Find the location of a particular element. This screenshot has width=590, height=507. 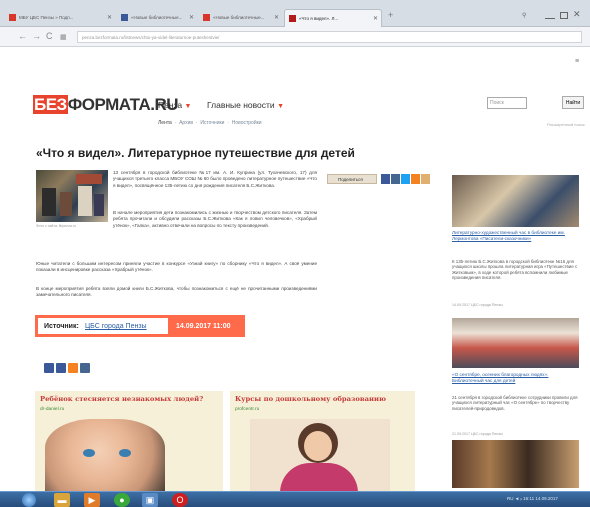

subnav-feed: Лента is located at coordinates (165, 123).